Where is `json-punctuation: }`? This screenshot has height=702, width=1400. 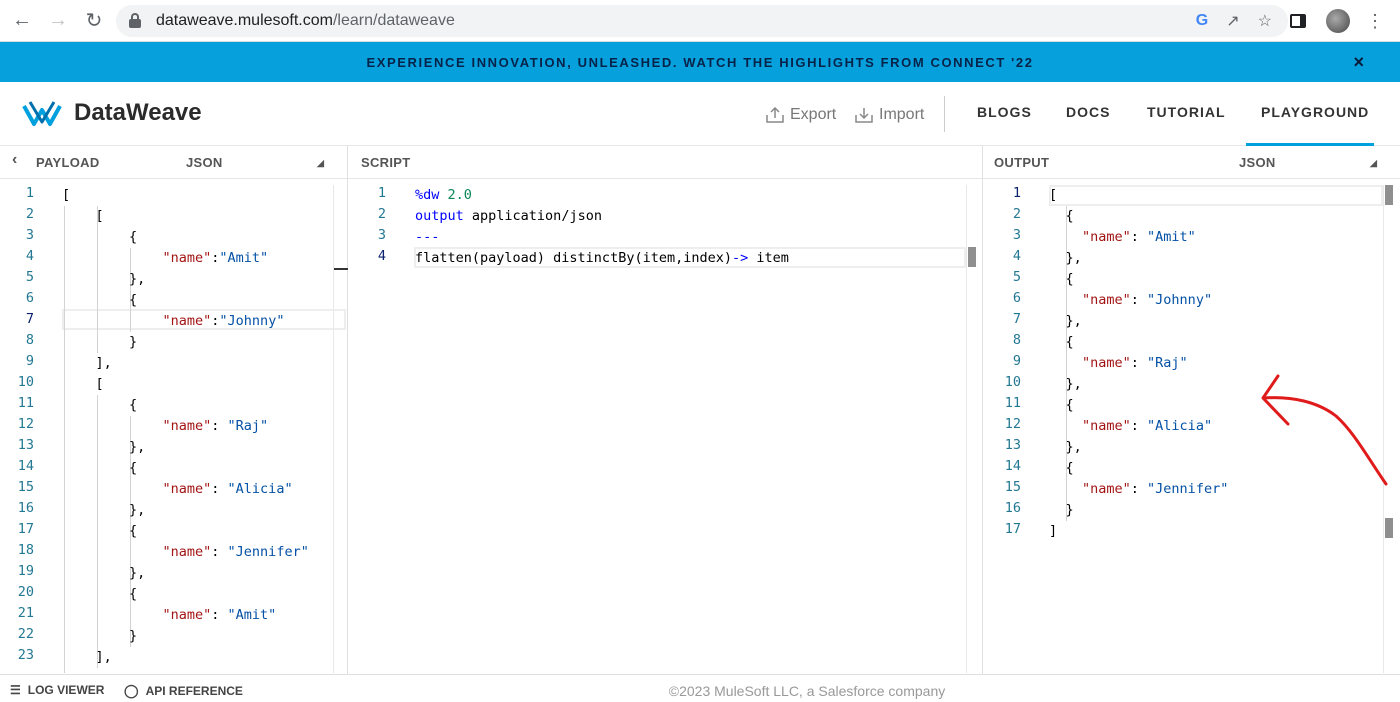
json-punctuation: } is located at coordinates (1069, 510).